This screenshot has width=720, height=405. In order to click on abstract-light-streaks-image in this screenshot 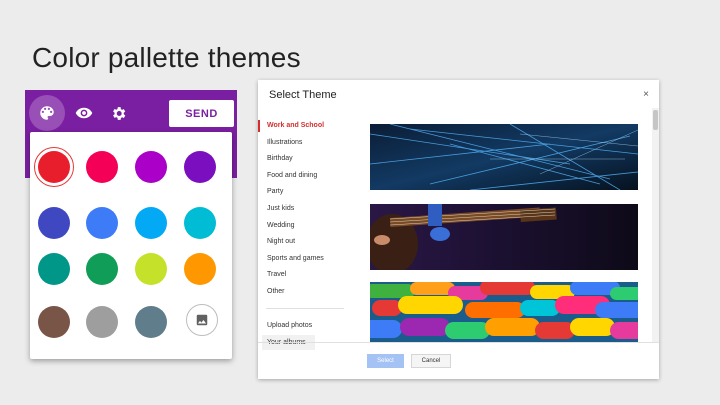, I will do `click(504, 157)`.